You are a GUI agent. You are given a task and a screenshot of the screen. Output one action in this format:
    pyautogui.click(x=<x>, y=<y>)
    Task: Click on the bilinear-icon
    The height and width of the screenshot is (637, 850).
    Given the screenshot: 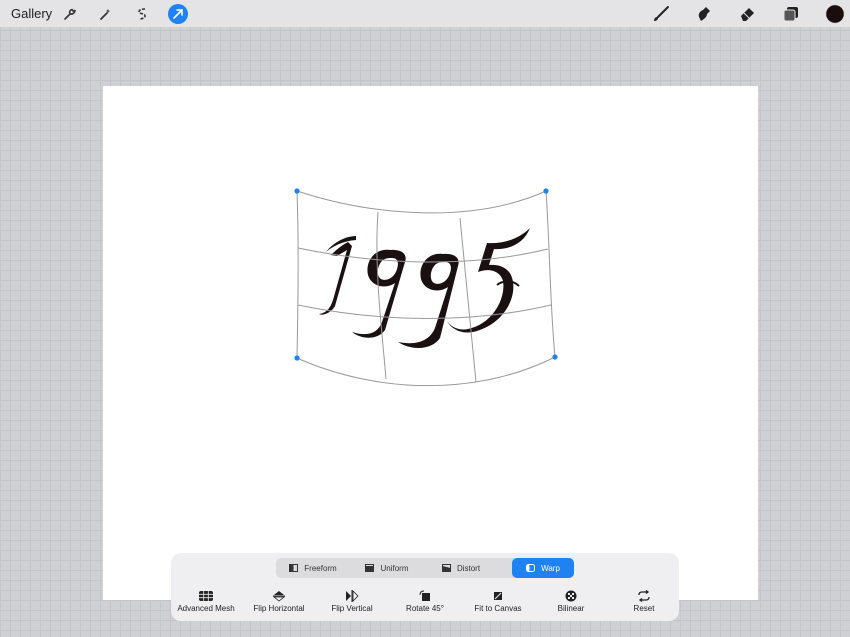 What is the action you would take?
    pyautogui.click(x=571, y=596)
    